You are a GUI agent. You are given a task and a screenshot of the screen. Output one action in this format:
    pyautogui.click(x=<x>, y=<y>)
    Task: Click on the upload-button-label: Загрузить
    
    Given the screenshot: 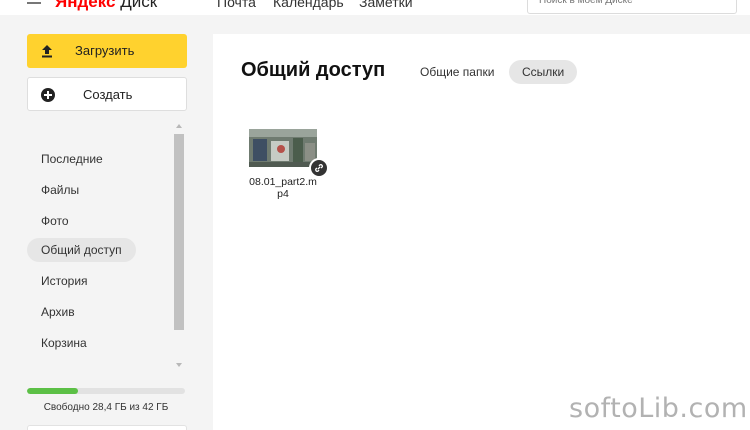 What is the action you would take?
    pyautogui.click(x=105, y=50)
    